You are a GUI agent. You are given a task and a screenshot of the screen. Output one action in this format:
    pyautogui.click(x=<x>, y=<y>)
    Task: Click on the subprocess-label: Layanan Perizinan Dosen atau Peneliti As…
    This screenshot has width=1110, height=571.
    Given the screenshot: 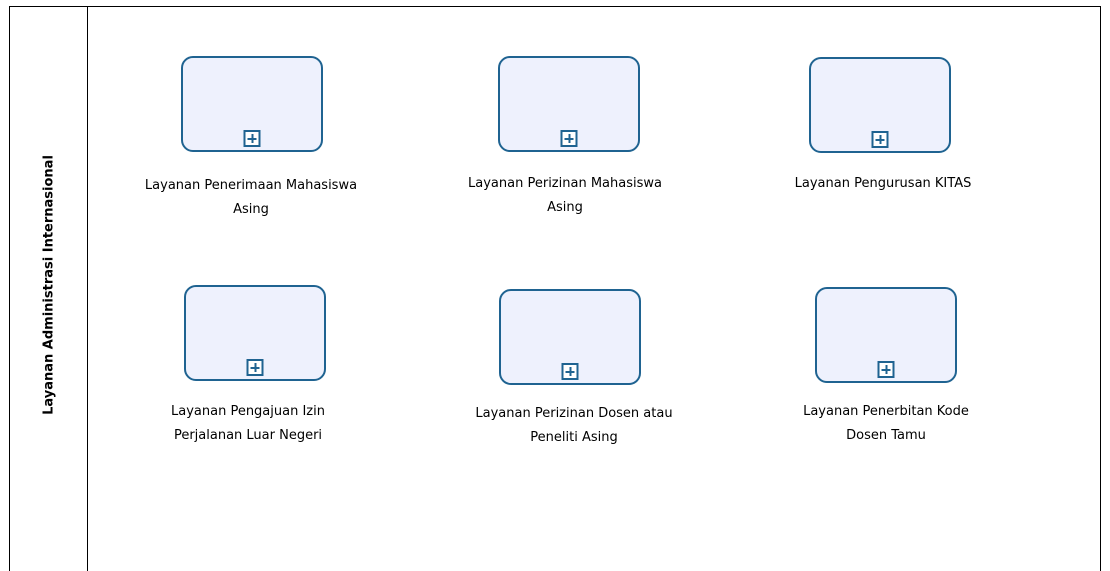 What is the action you would take?
    pyautogui.click(x=574, y=425)
    